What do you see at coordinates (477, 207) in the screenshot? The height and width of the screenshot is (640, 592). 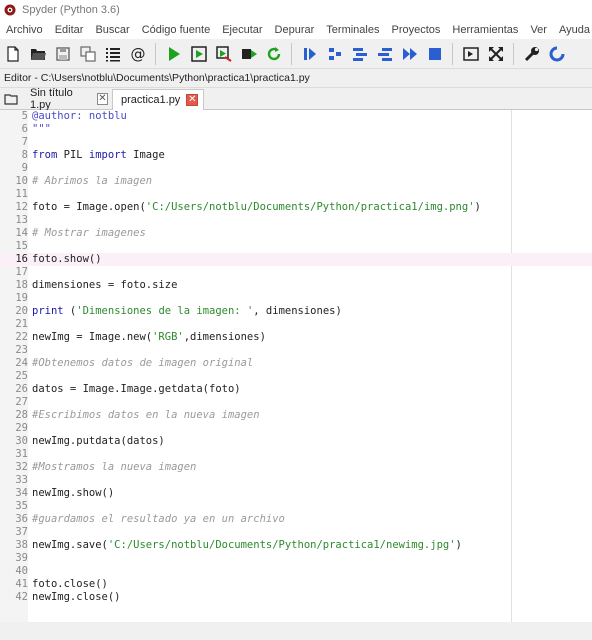 I see `code-token: )` at bounding box center [477, 207].